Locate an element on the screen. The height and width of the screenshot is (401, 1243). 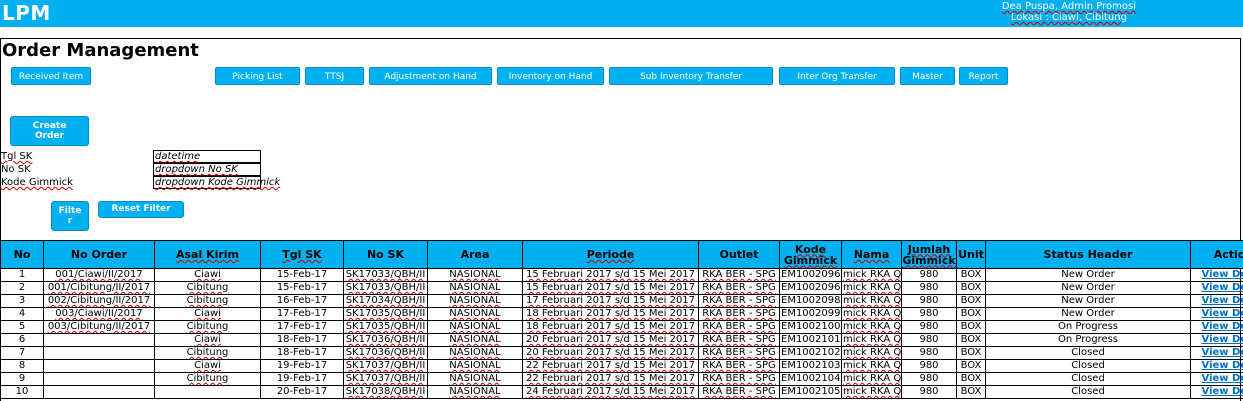
cell-tgl-sk: 18-Feb-17 is located at coordinates (302, 353).